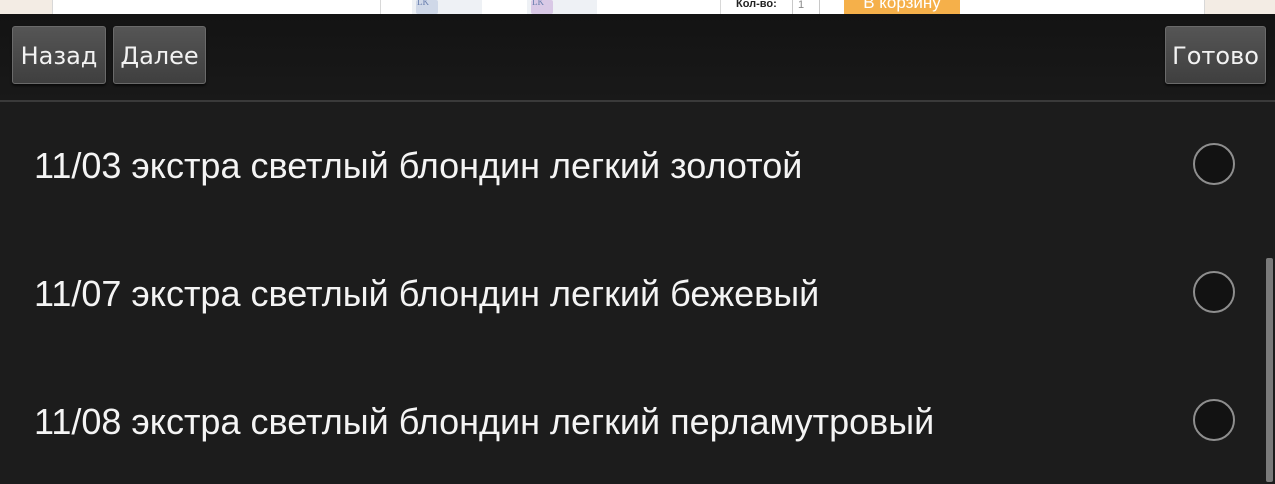 The height and width of the screenshot is (484, 1275). Describe the element at coordinates (756, 5) in the screenshot. I see `quantity-label: Кол-во:` at that location.